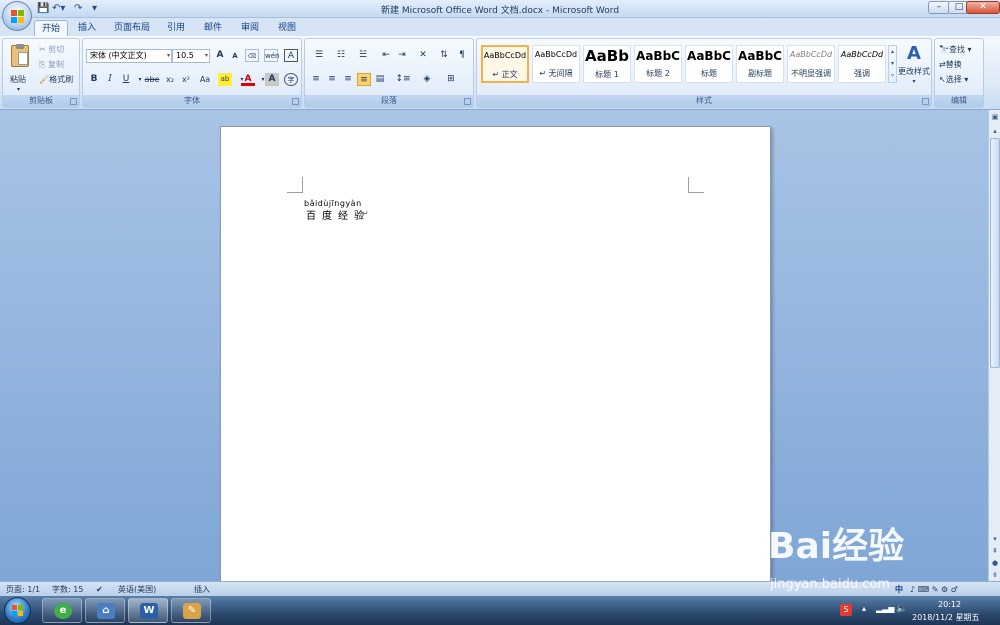 The image size is (1000, 625). I want to click on tab-home: 开始, so click(51, 28).